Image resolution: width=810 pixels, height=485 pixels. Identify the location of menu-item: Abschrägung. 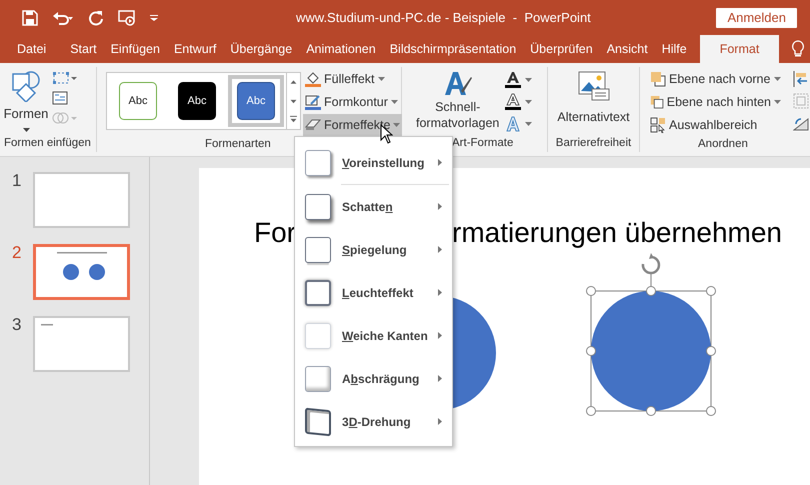
(373, 378).